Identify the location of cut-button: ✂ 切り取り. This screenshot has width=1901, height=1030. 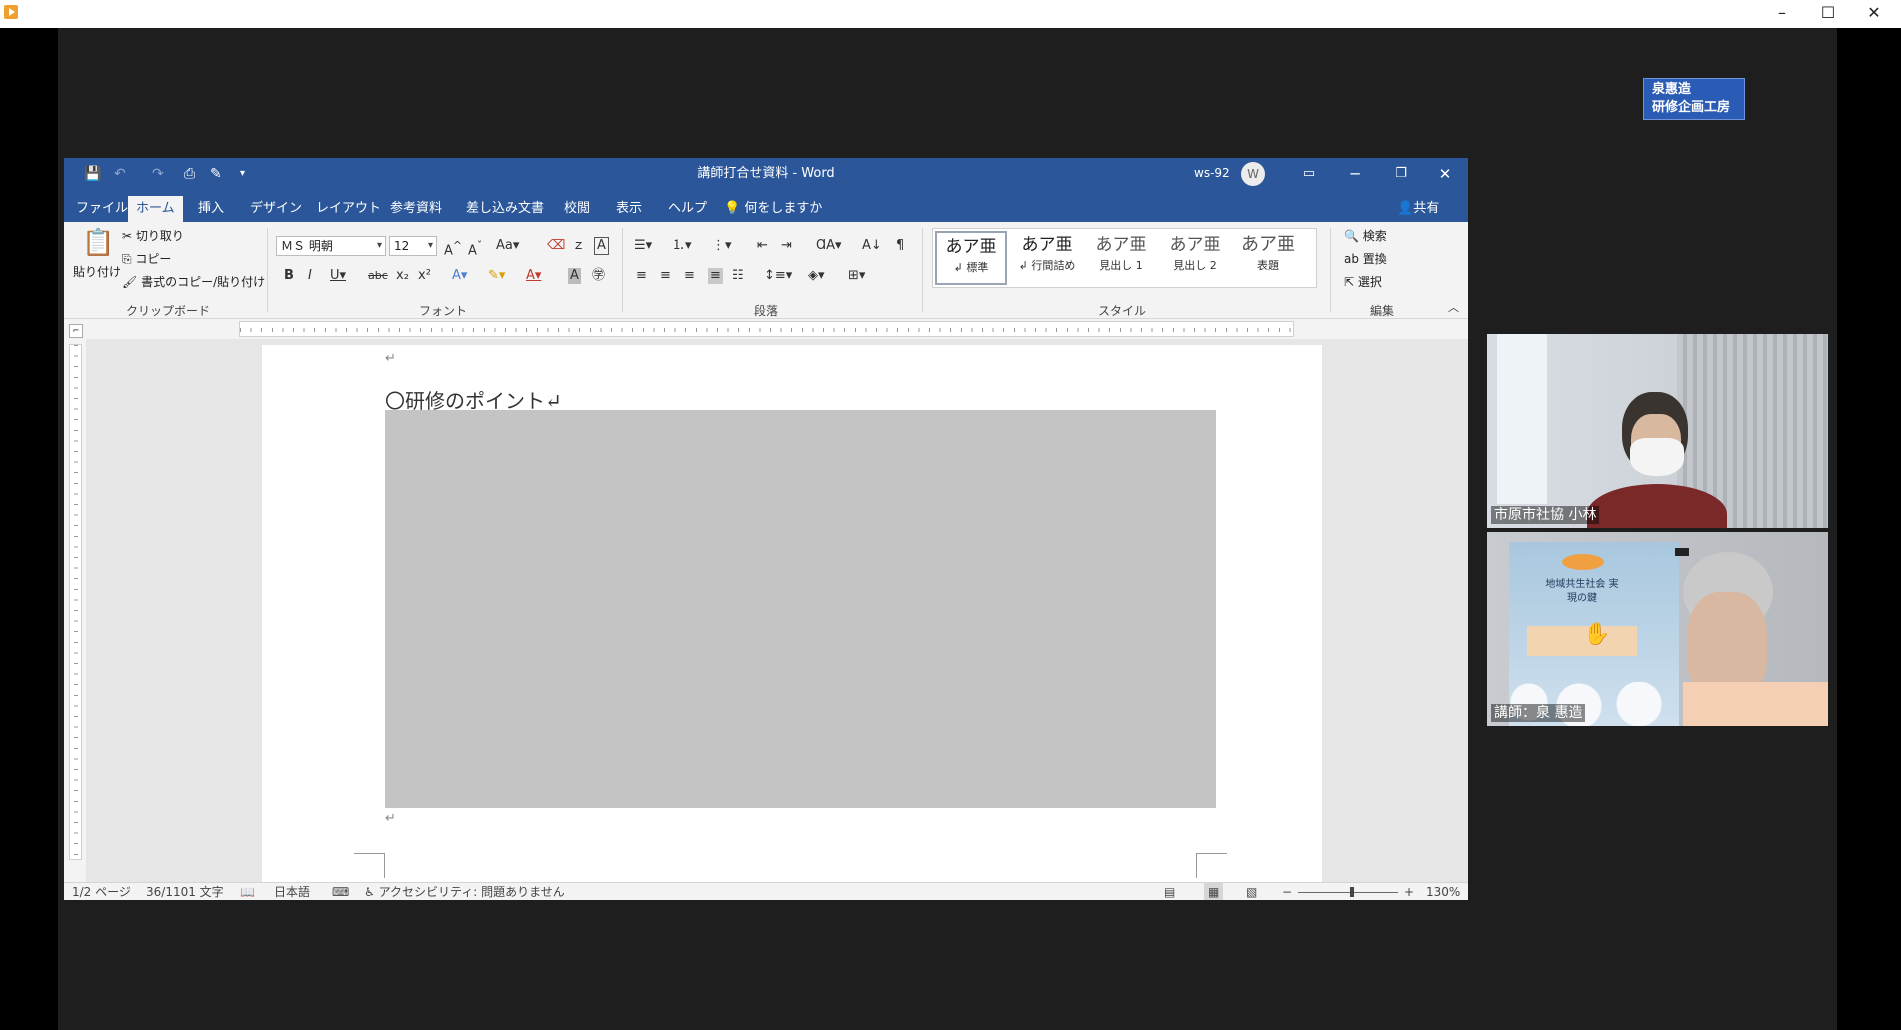
(153, 236).